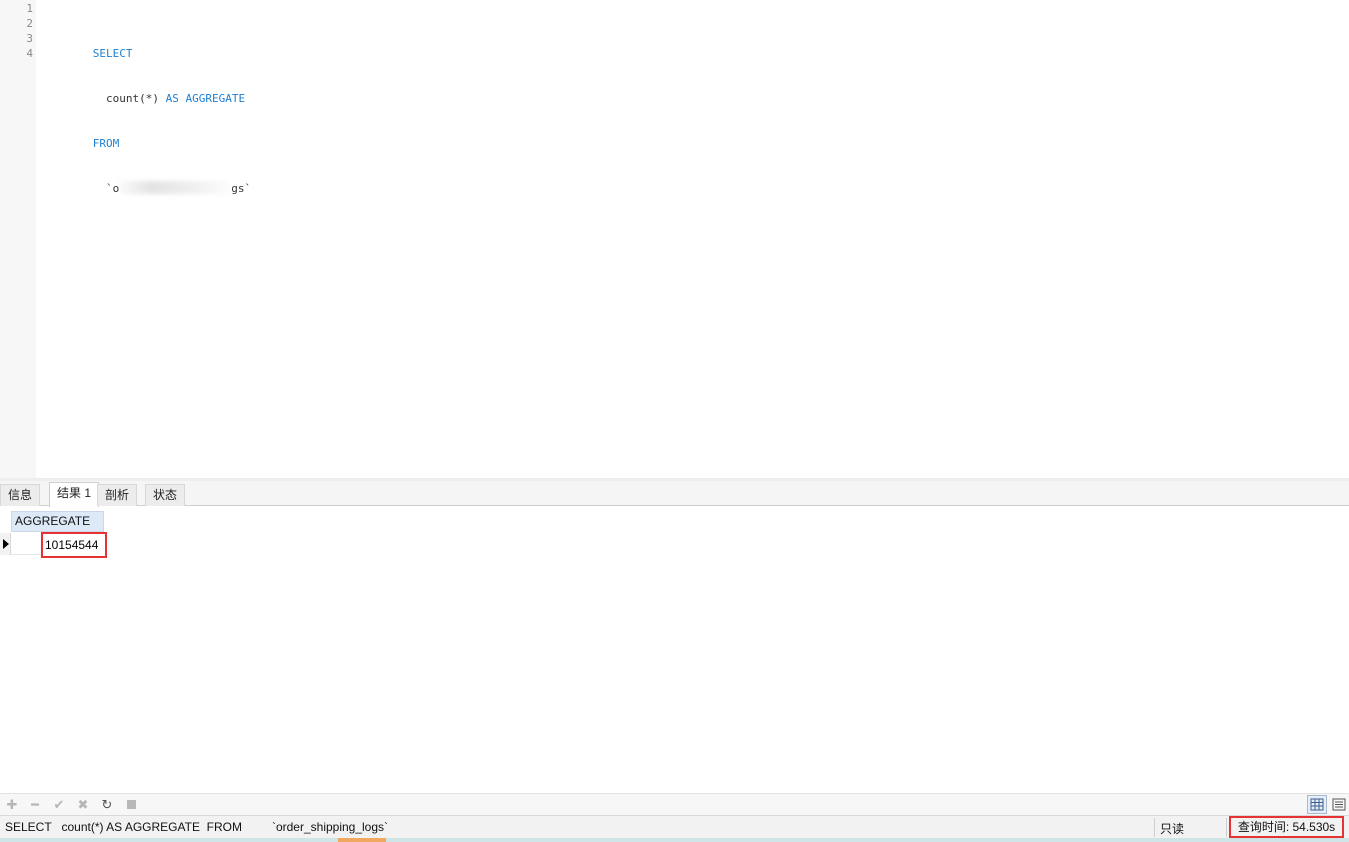 The image size is (1349, 842). I want to click on readonly-indicator: 只读, so click(1172, 829).